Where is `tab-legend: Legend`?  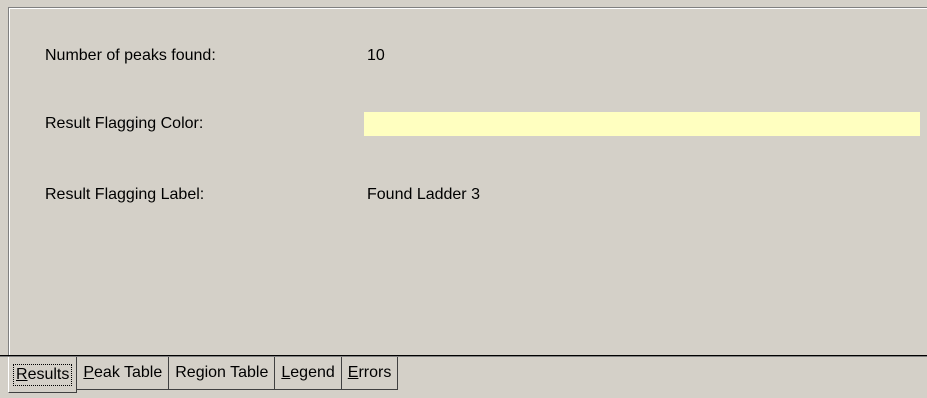
tab-legend: Legend is located at coordinates (308, 373).